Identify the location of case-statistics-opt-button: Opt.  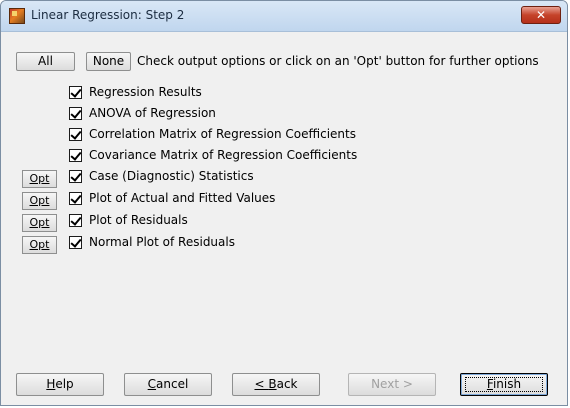
(39, 179).